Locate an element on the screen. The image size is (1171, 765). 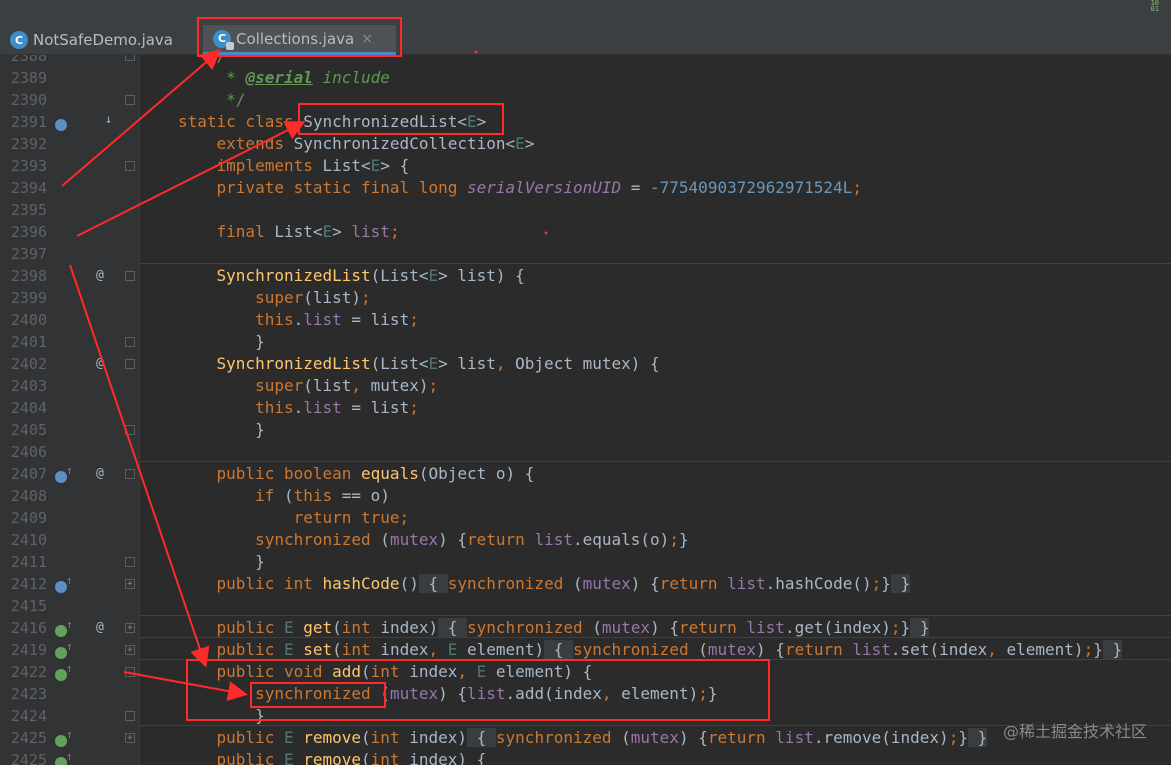
overridden-class-icon is located at coordinates (61, 123).